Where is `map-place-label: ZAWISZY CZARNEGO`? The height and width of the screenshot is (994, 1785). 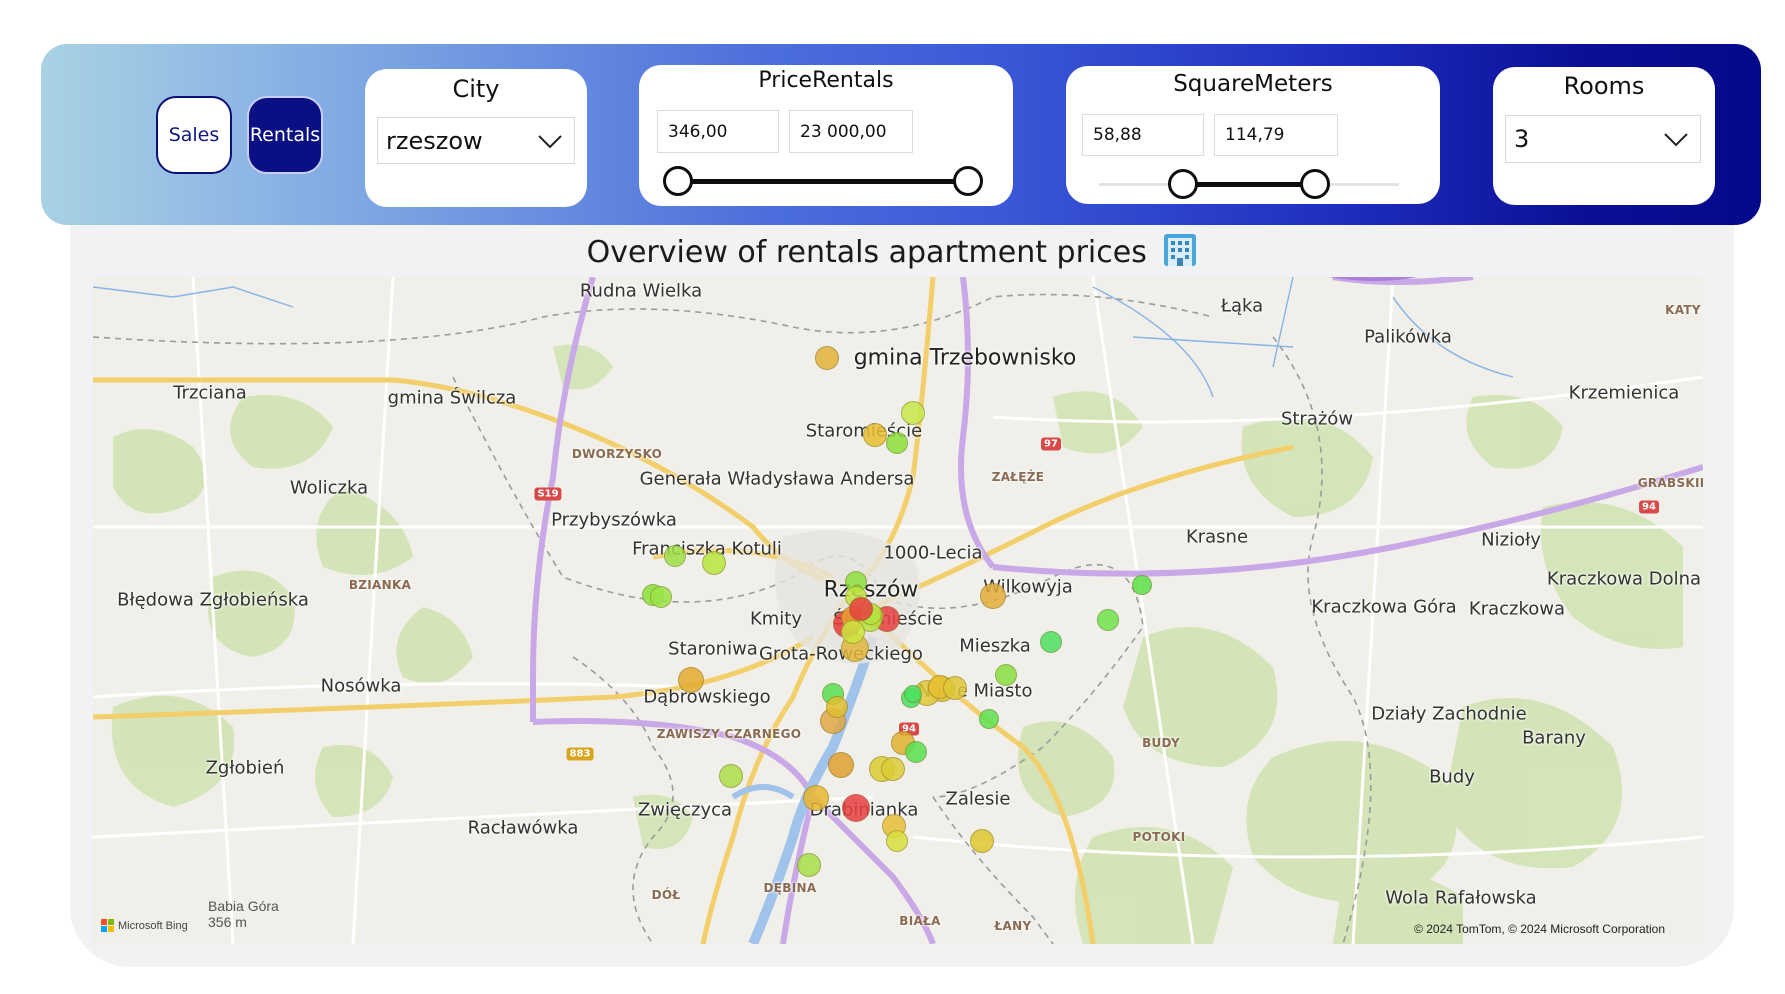
map-place-label: ZAWISZY CZARNEGO is located at coordinates (729, 734).